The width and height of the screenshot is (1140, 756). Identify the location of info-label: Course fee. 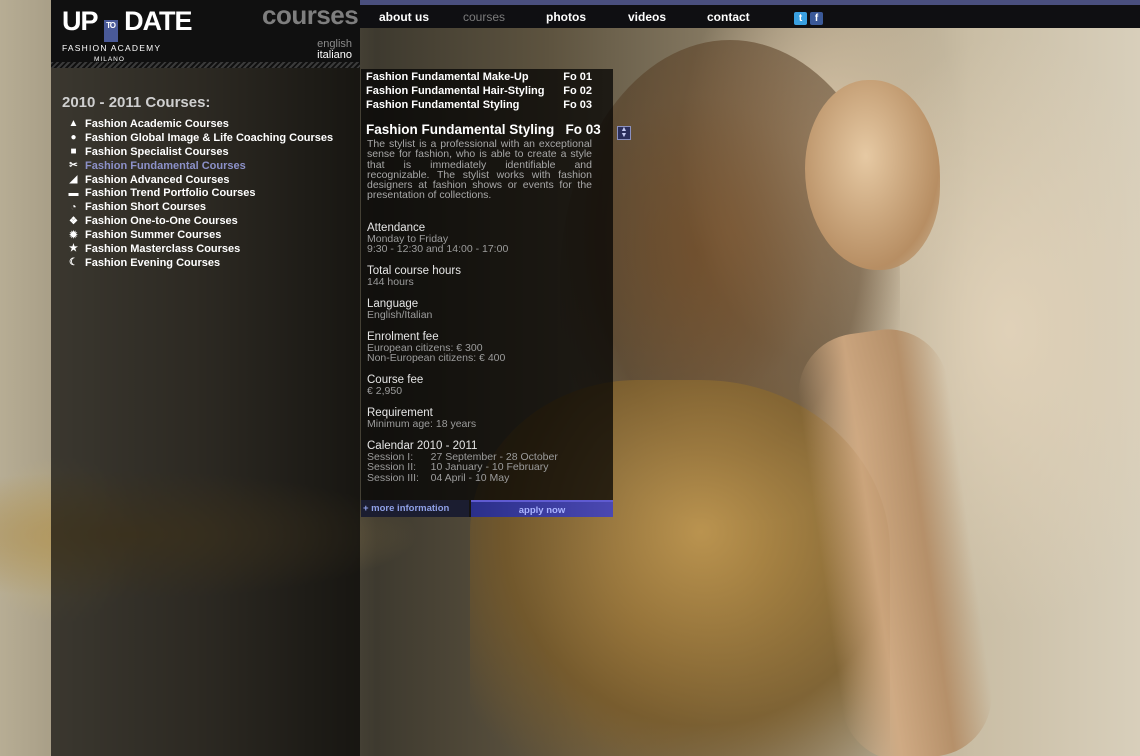
(395, 380).